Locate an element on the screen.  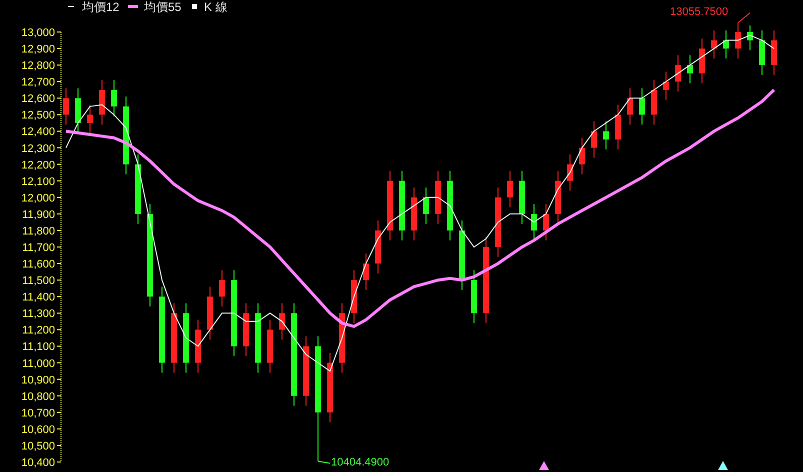
y-tick-label: 11,300 is located at coordinates (38, 314).